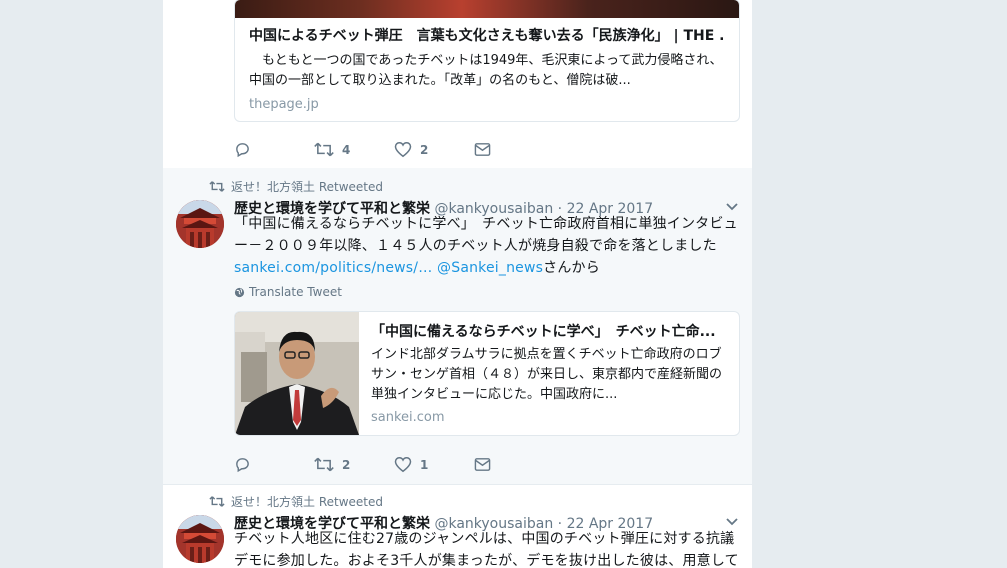  What do you see at coordinates (346, 149) in the screenshot?
I see `retweet-count: 4` at bounding box center [346, 149].